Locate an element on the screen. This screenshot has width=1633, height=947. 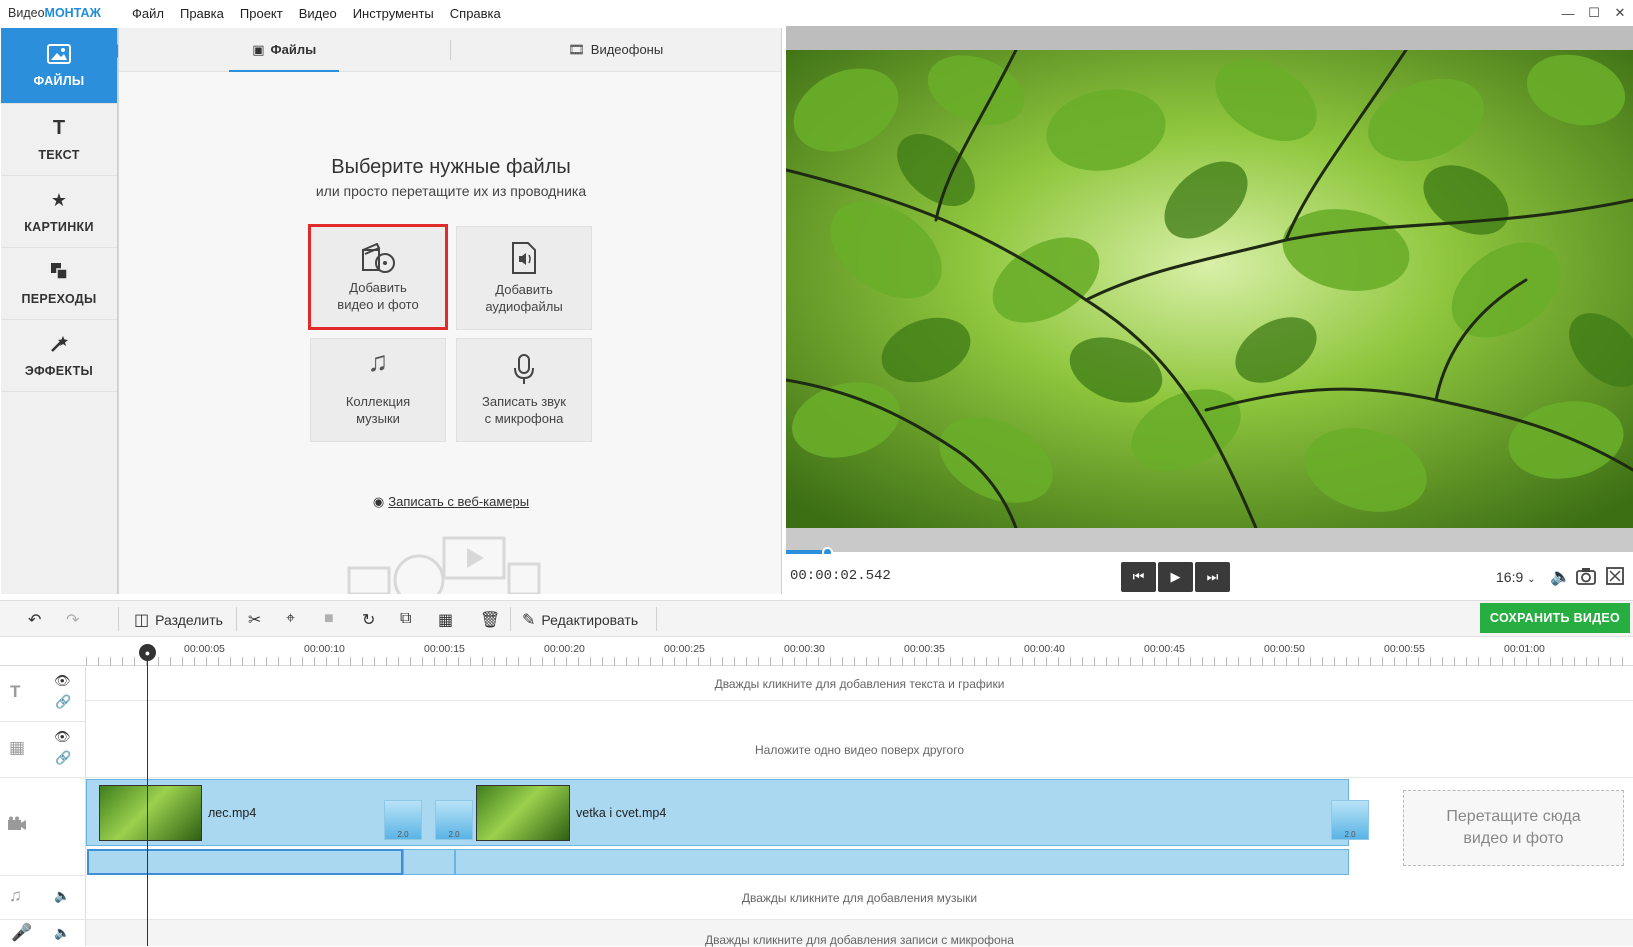
play-icon: ▶ is located at coordinates (1175, 576).